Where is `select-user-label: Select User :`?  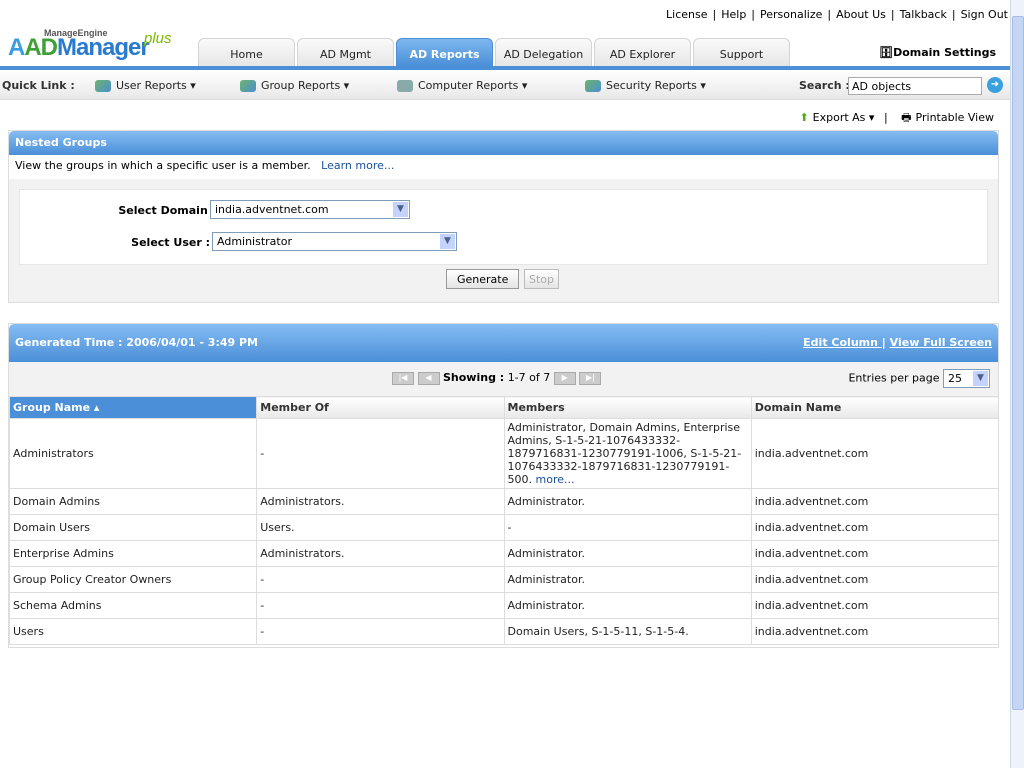 select-user-label: Select User : is located at coordinates (170, 242).